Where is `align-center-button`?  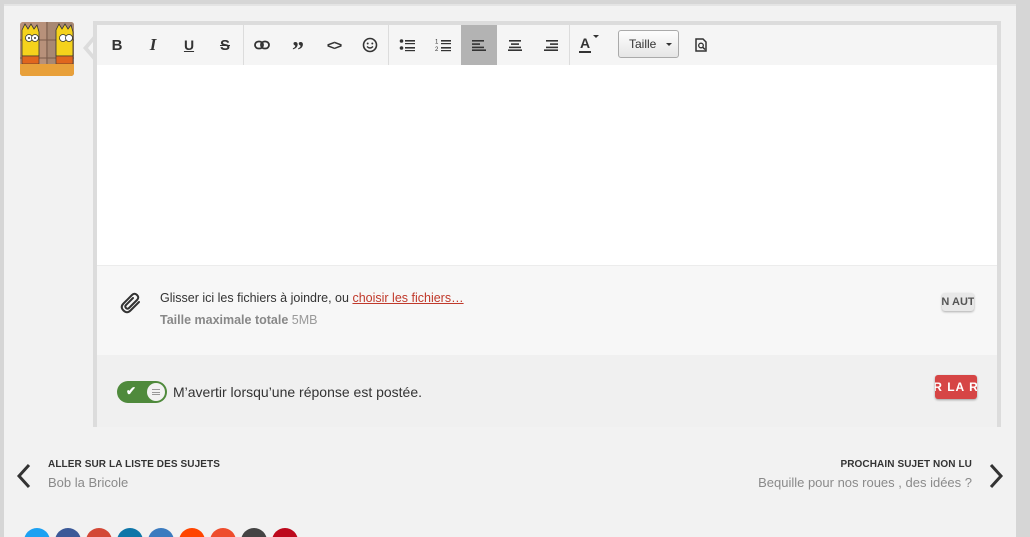
align-center-button is located at coordinates (515, 45).